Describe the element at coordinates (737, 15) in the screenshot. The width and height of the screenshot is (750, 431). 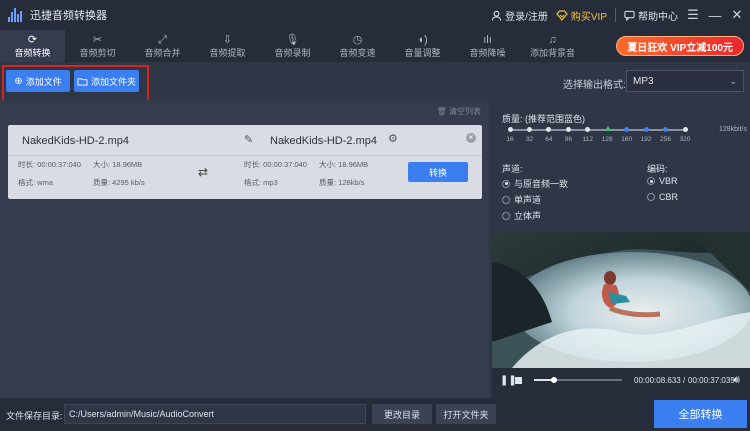
I see `close-icon: ✕` at that location.